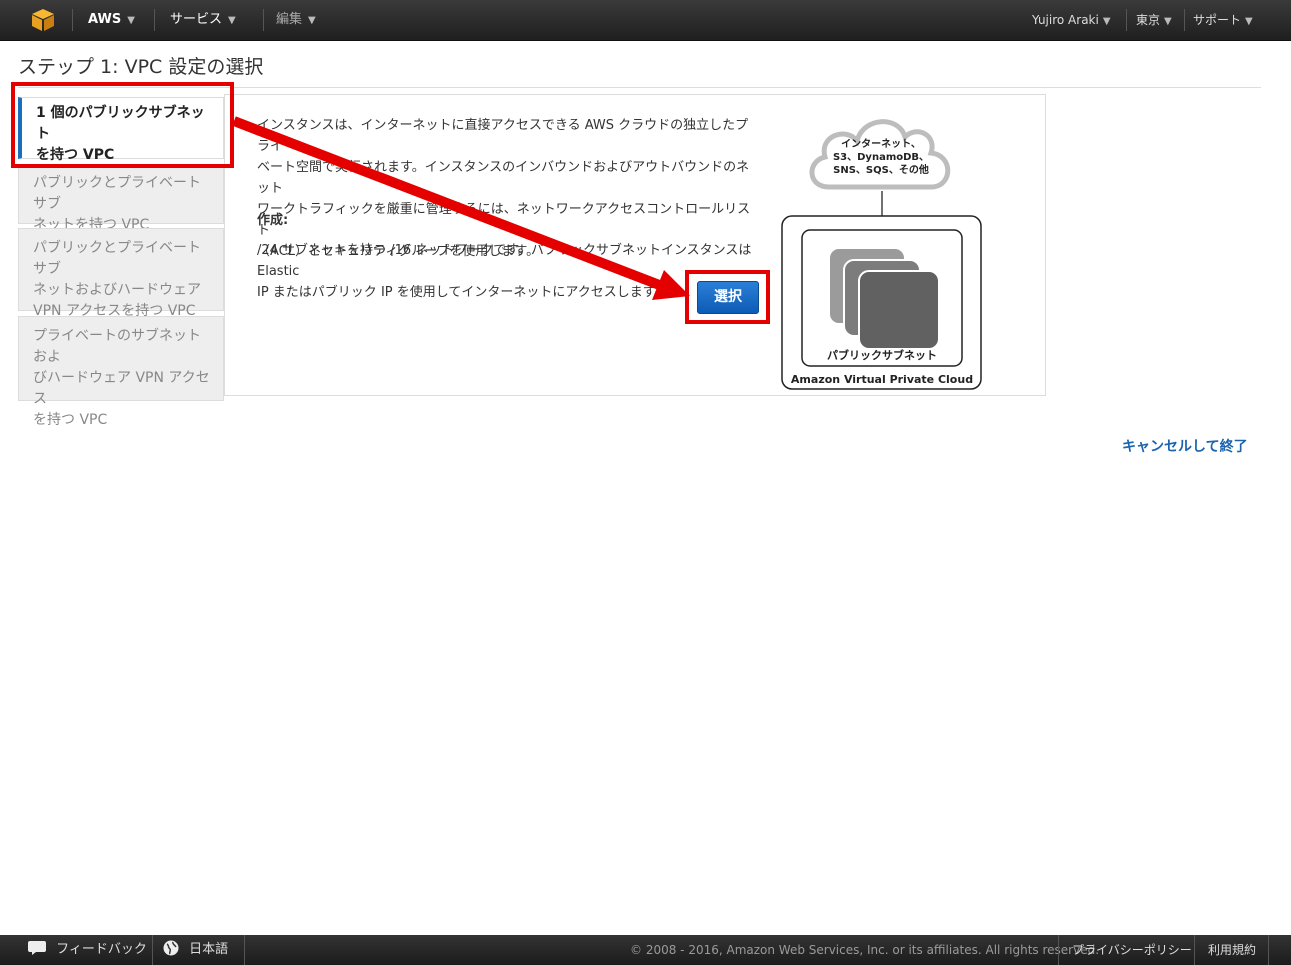 This screenshot has width=1291, height=965. What do you see at coordinates (171, 948) in the screenshot?
I see `globe-icon` at bounding box center [171, 948].